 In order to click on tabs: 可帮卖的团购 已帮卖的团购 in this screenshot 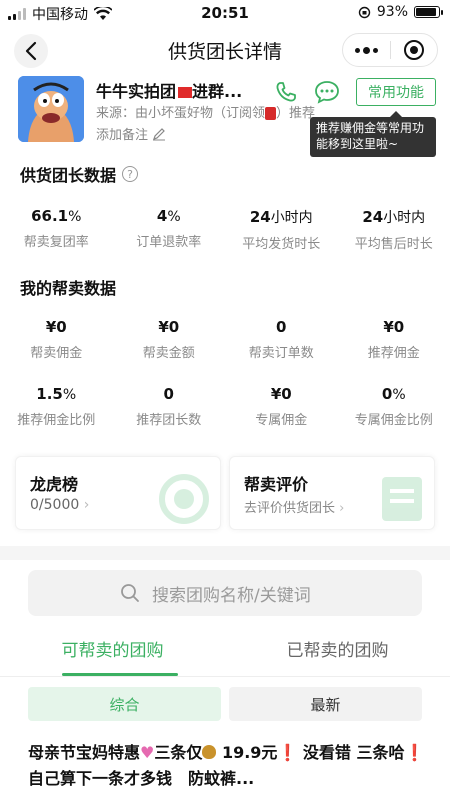, I will do `click(225, 654)`.